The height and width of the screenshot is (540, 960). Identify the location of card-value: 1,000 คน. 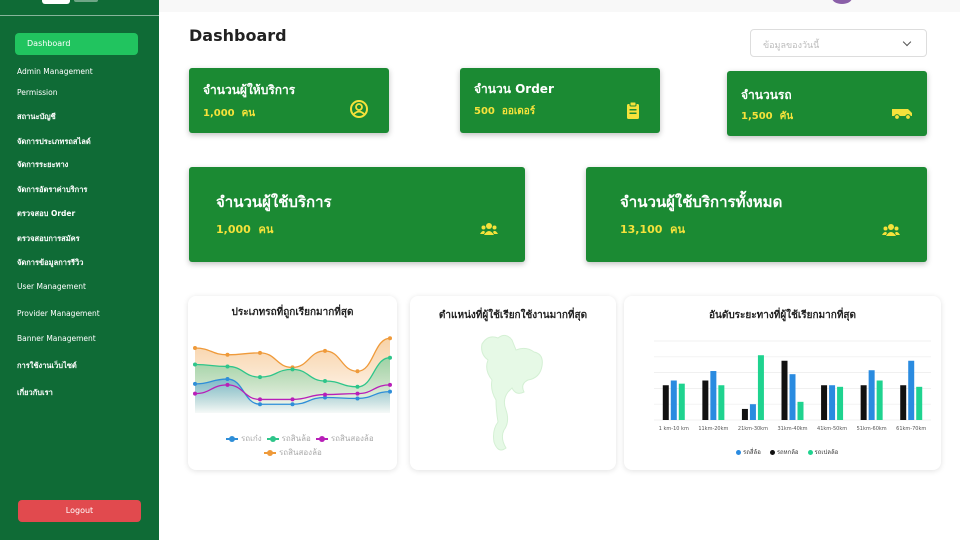
(245, 229).